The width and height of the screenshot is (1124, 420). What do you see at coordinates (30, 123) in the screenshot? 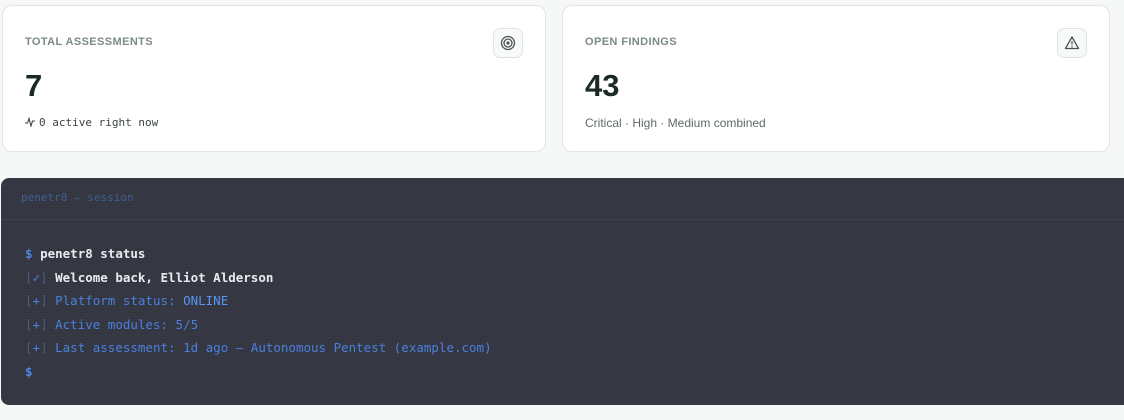
I see `activity-icon` at bounding box center [30, 123].